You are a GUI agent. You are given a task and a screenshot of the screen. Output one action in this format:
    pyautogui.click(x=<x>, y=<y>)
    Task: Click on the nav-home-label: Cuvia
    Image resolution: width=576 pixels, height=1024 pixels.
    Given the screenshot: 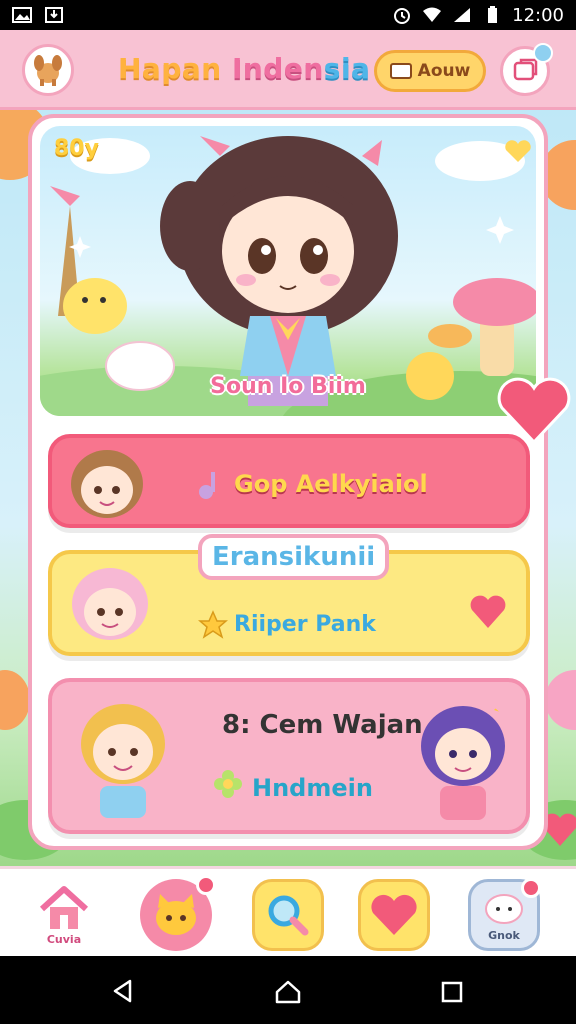 What is the action you would take?
    pyautogui.click(x=64, y=939)
    